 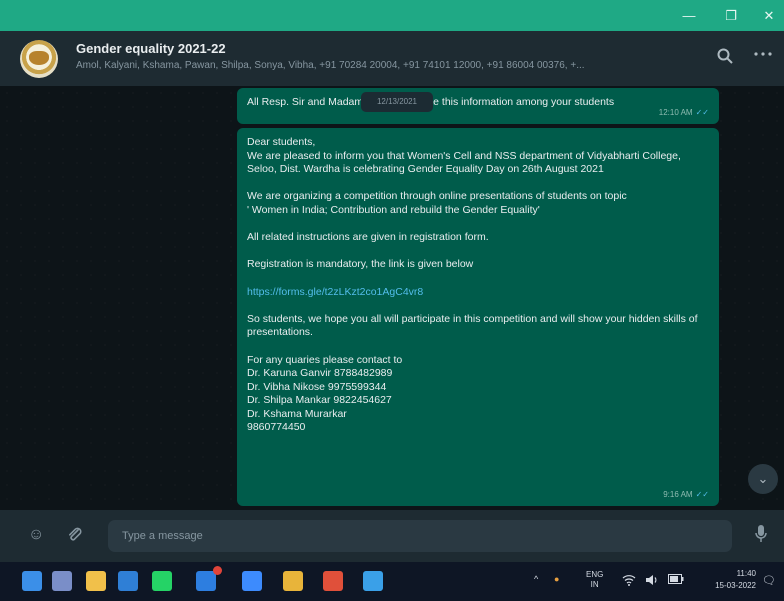 I want to click on group-avatar, so click(x=39, y=59).